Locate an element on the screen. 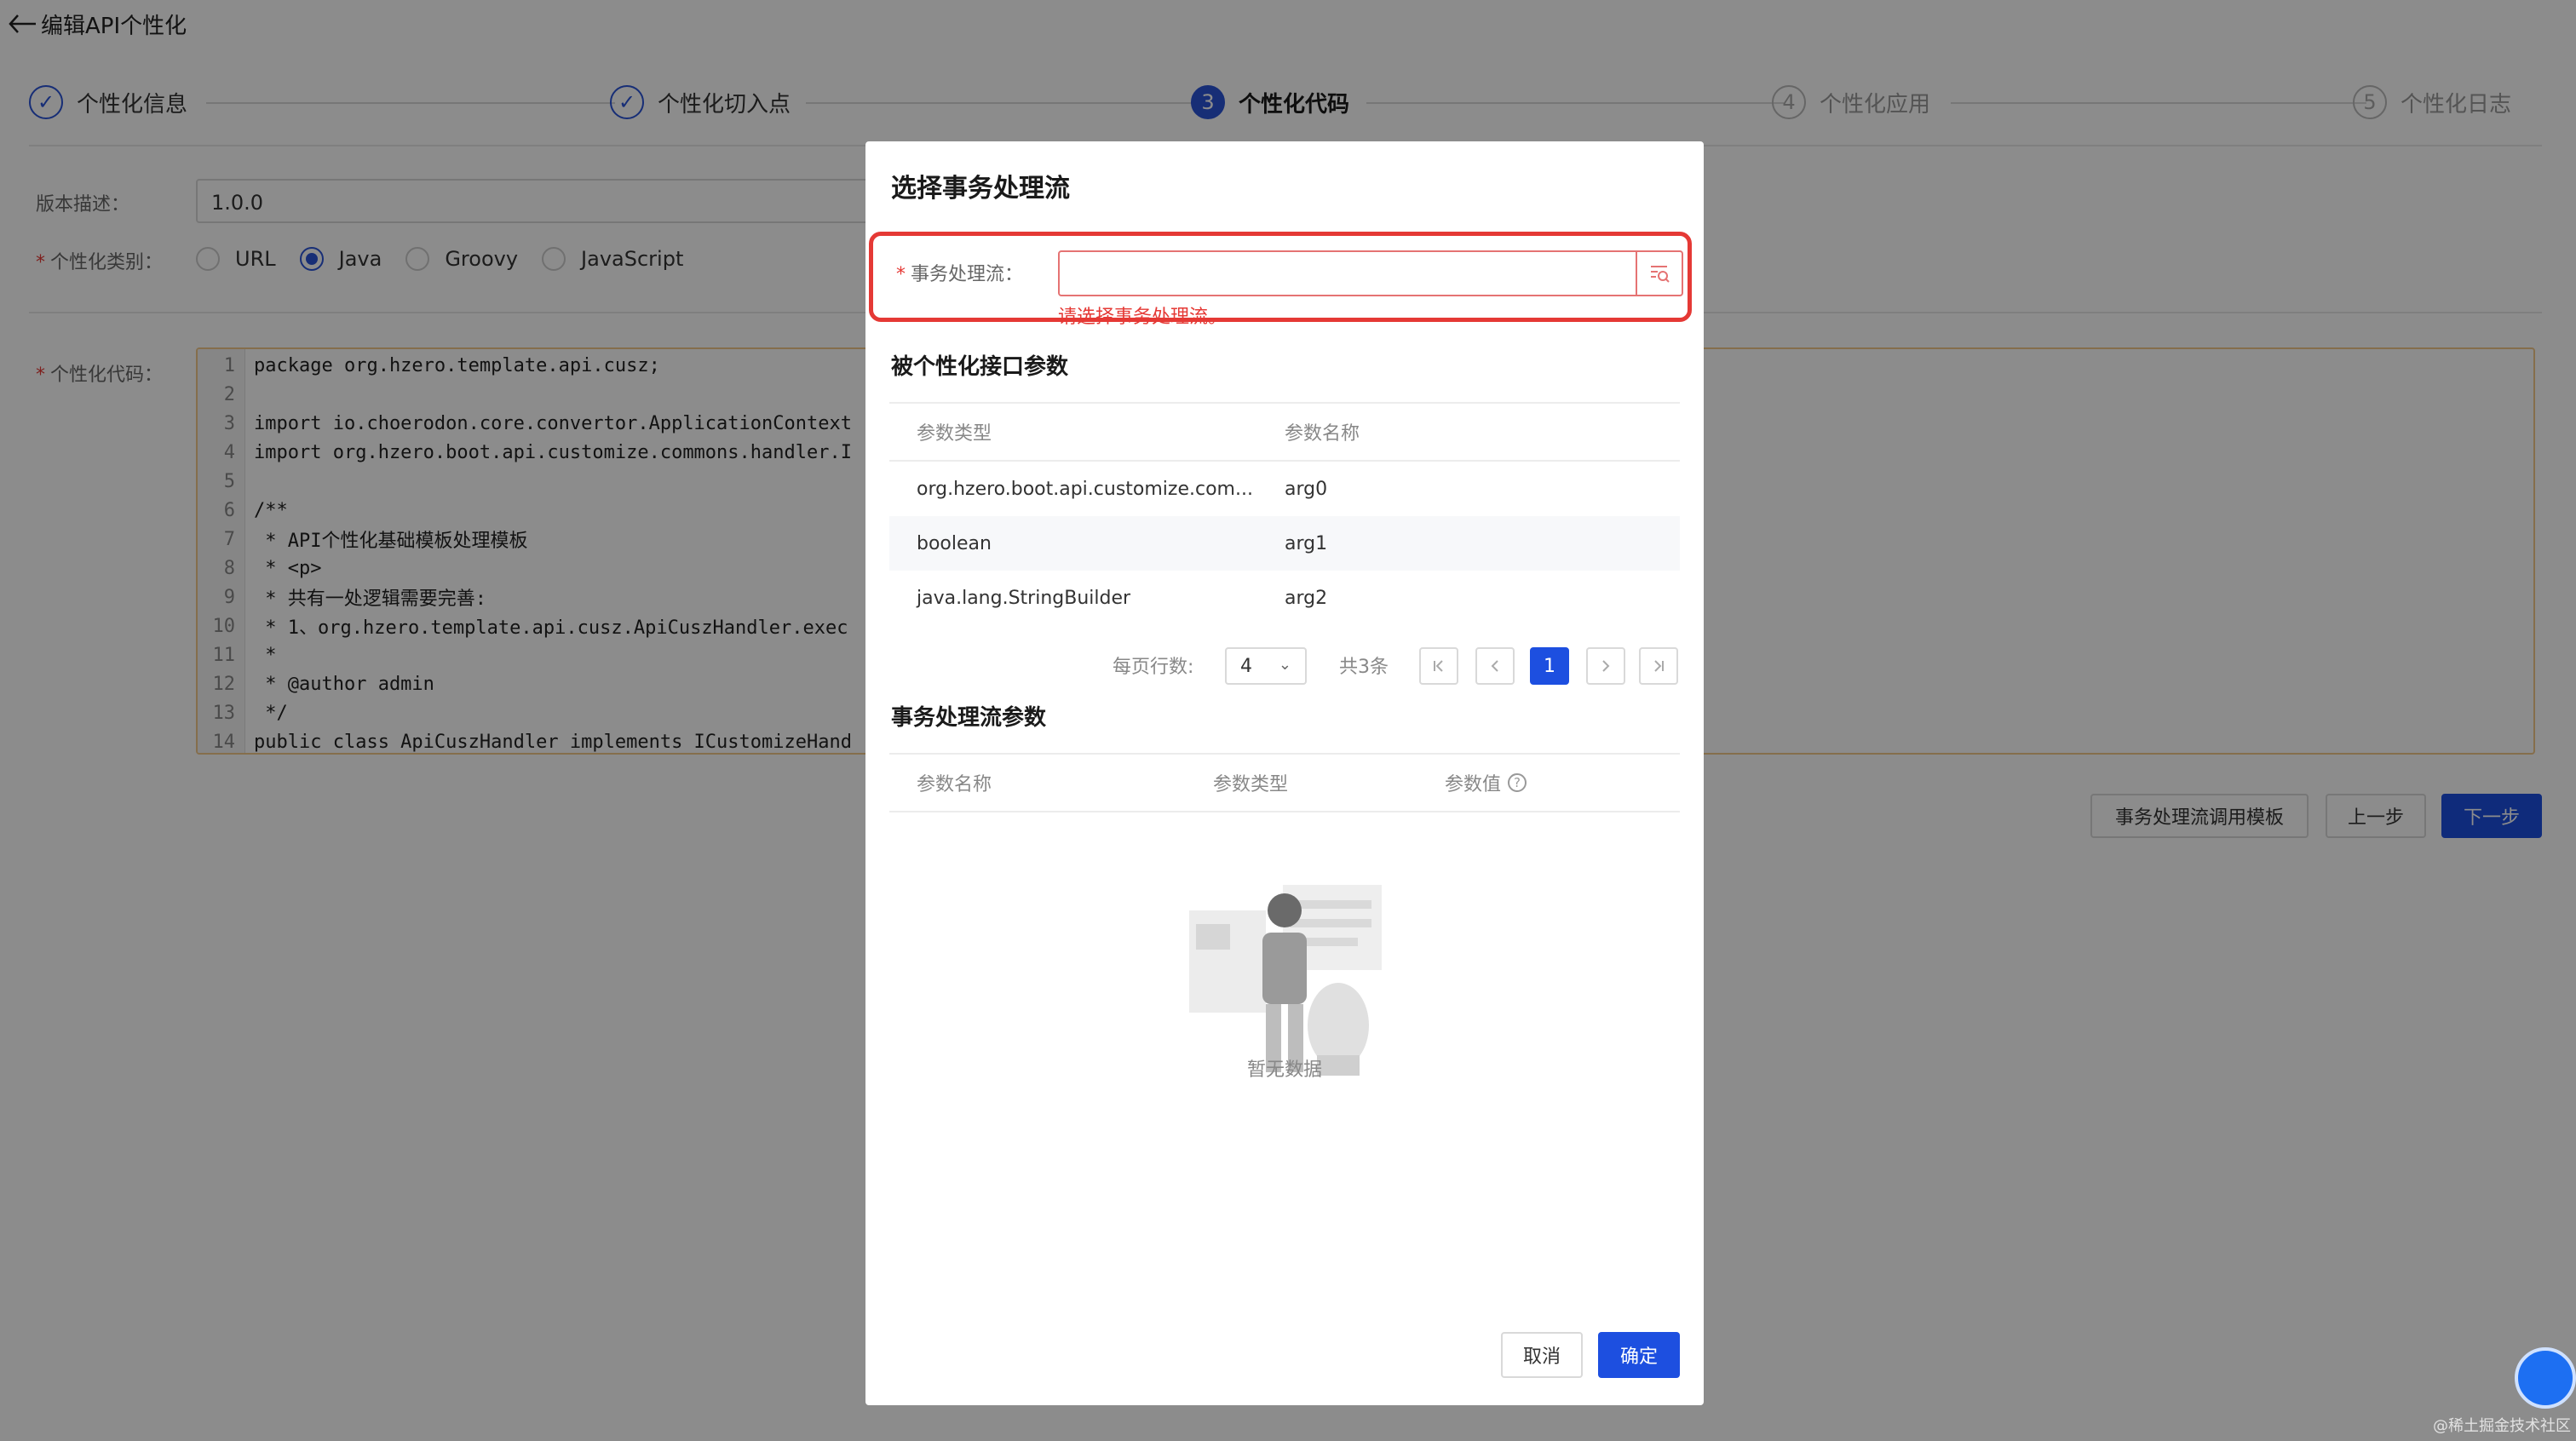 Image resolution: width=2576 pixels, height=1441 pixels. page-1-button: 1 is located at coordinates (1550, 666).